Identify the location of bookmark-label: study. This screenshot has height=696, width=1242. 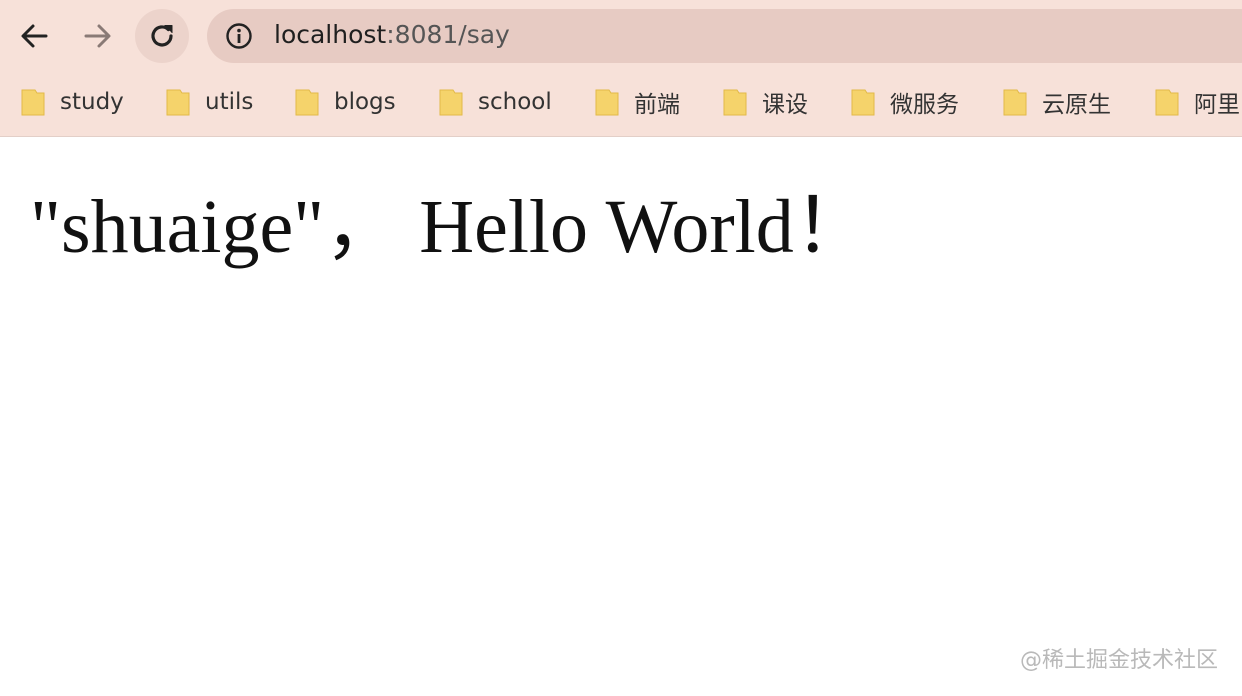
(92, 102).